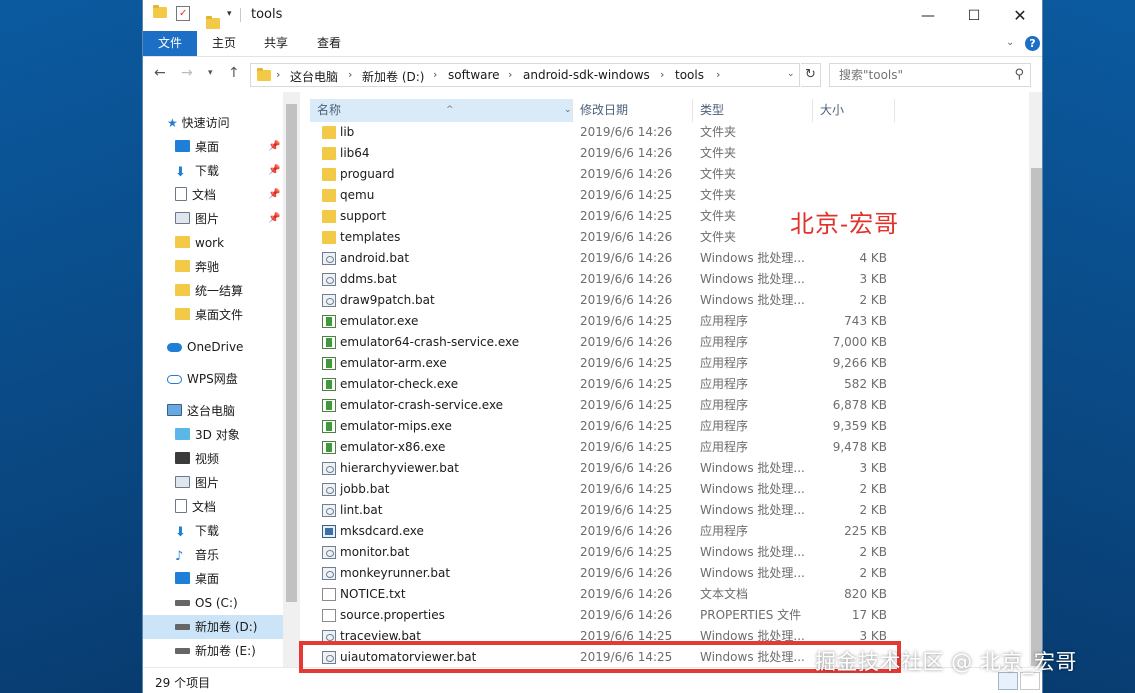  I want to click on navigation-scrollbar, so click(291, 379).